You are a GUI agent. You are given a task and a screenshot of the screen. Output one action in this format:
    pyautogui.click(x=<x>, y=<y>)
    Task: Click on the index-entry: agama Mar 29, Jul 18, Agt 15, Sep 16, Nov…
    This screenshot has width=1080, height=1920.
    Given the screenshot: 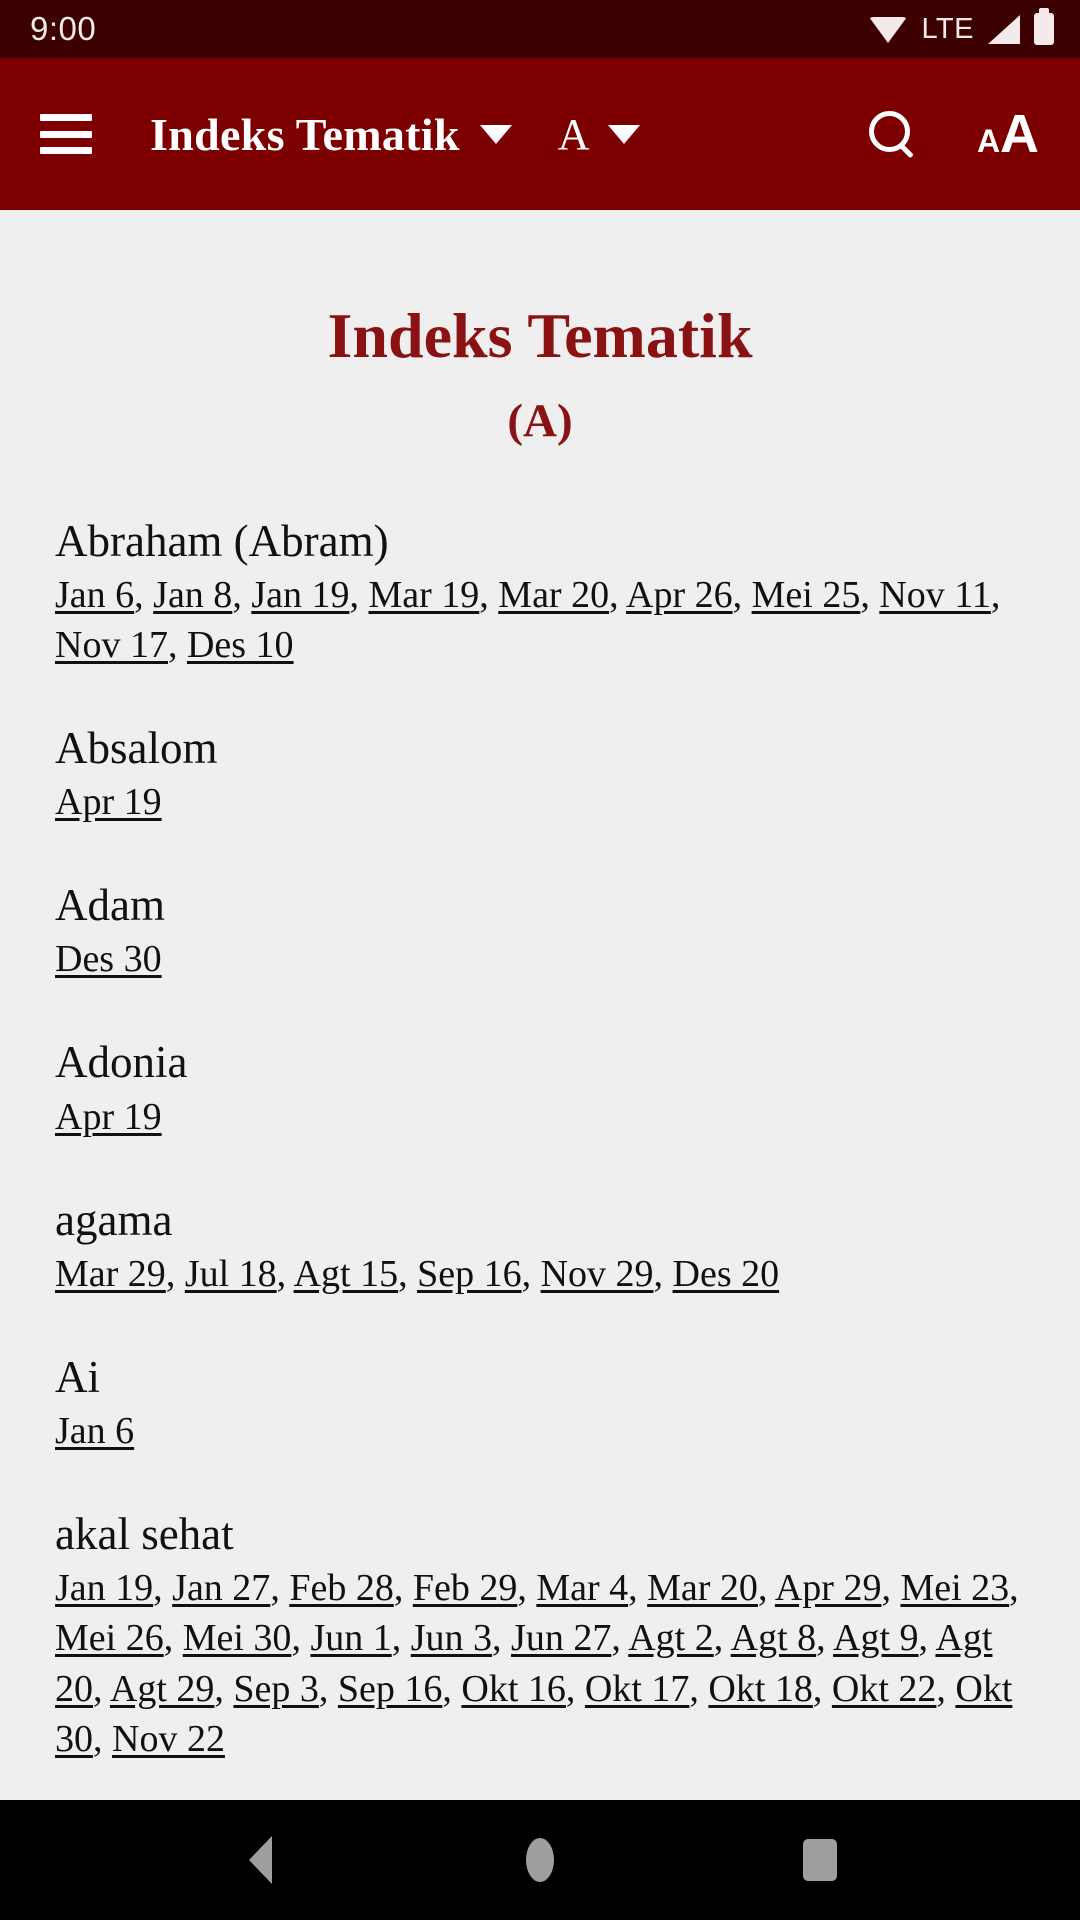 What is the action you would take?
    pyautogui.click(x=550, y=1246)
    